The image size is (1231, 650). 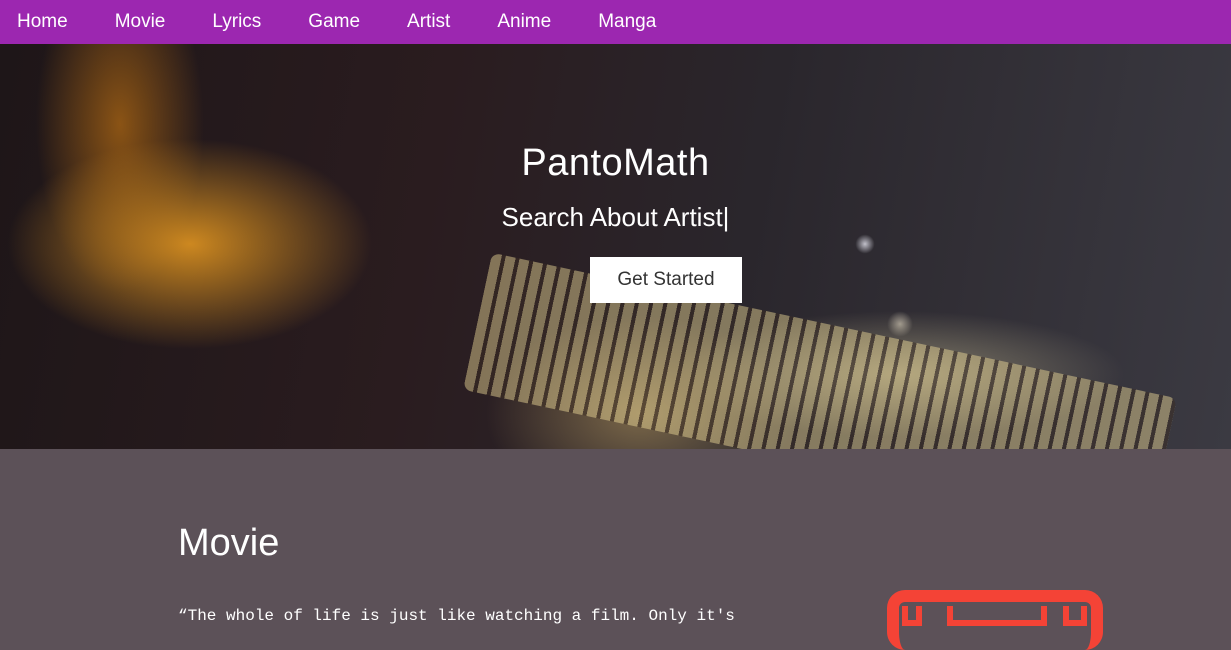 What do you see at coordinates (524, 22) in the screenshot?
I see `nav-anime: Anime` at bounding box center [524, 22].